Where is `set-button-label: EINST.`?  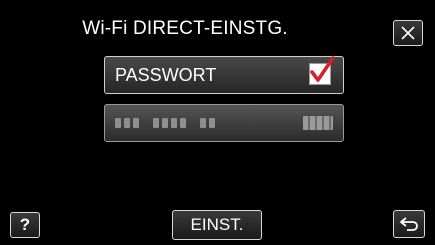 set-button-label: EINST. is located at coordinates (217, 224).